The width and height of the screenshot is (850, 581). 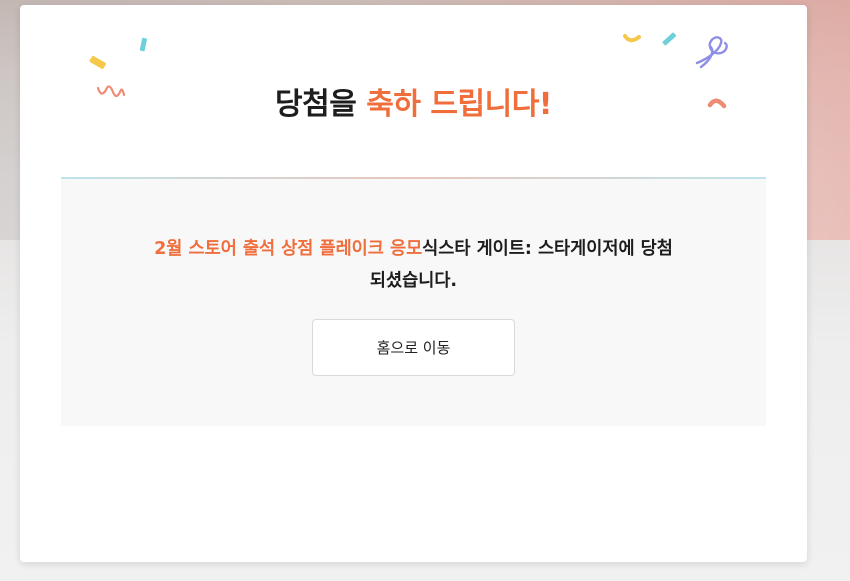 What do you see at coordinates (143, 44) in the screenshot?
I see `confetti-teal-left` at bounding box center [143, 44].